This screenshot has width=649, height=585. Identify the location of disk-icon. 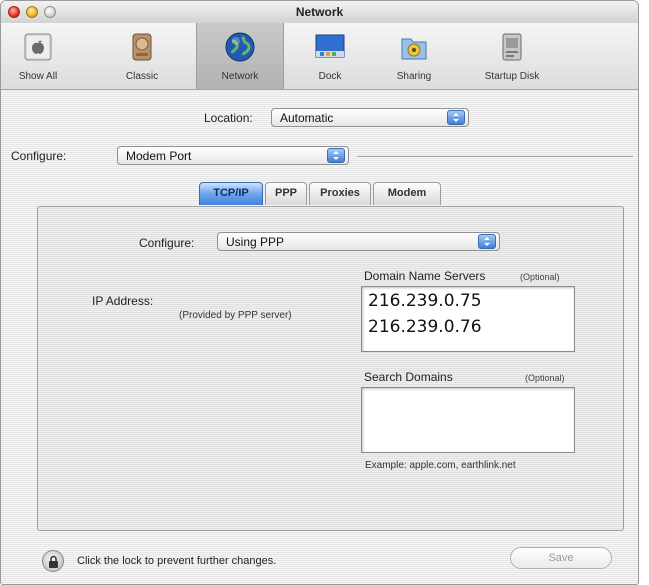
(512, 47).